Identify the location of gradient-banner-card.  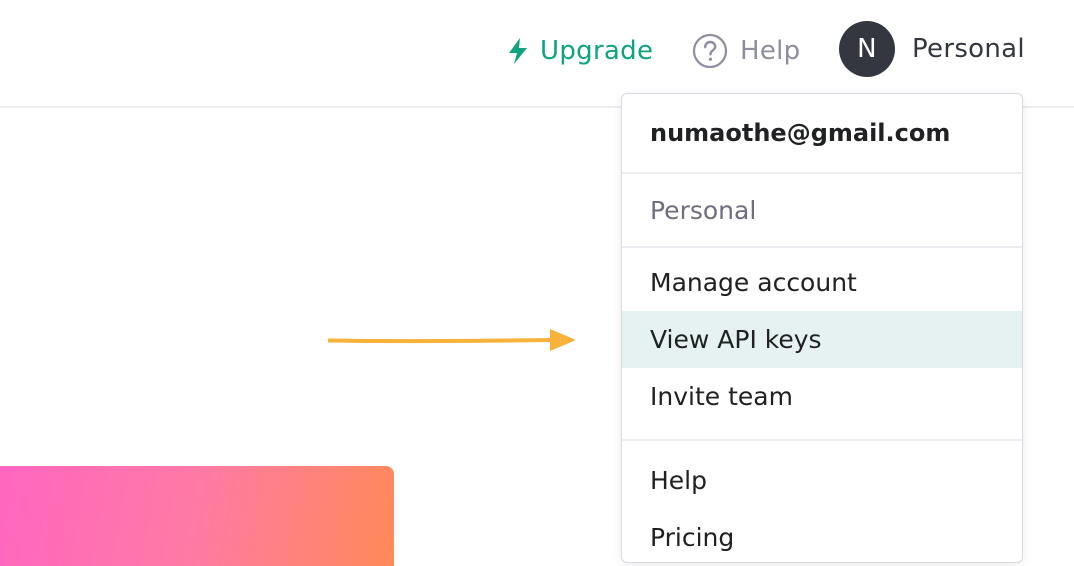
(197, 516).